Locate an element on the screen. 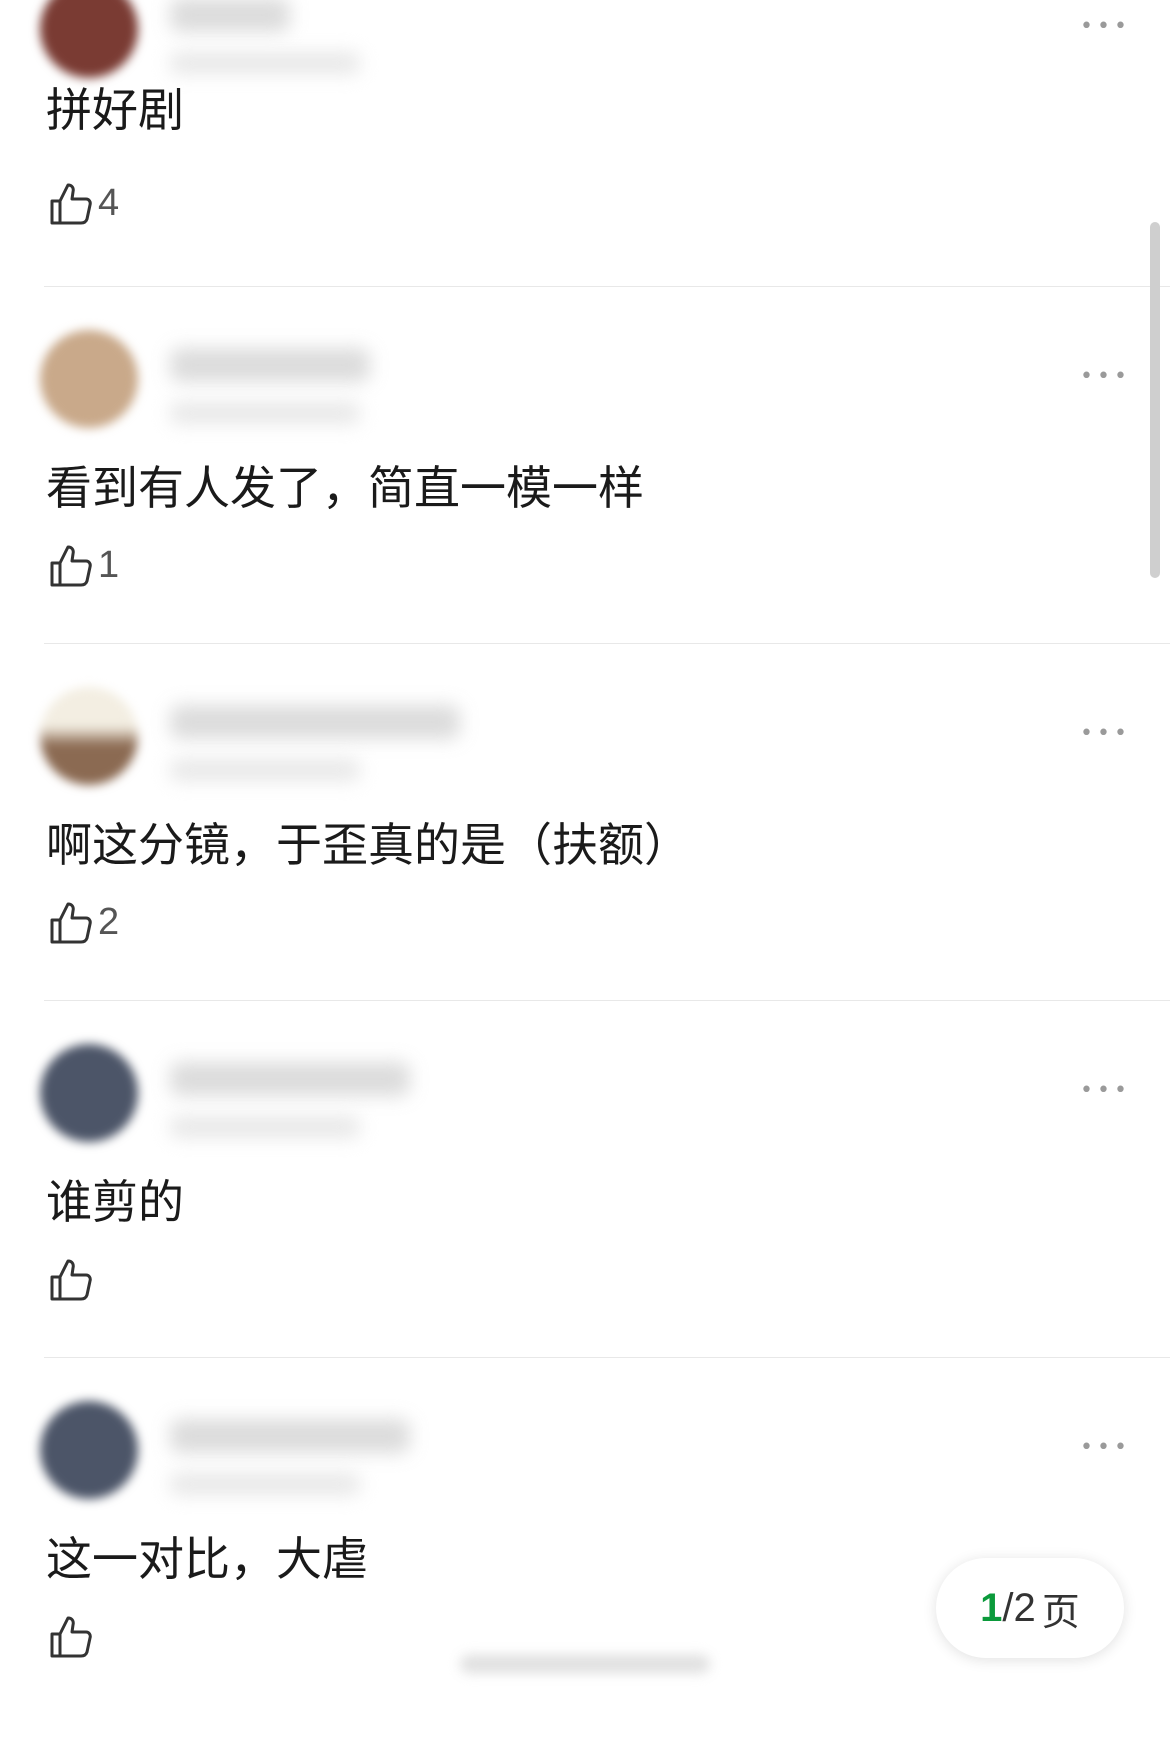 The image size is (1170, 1757). like-count: 1 is located at coordinates (109, 564).